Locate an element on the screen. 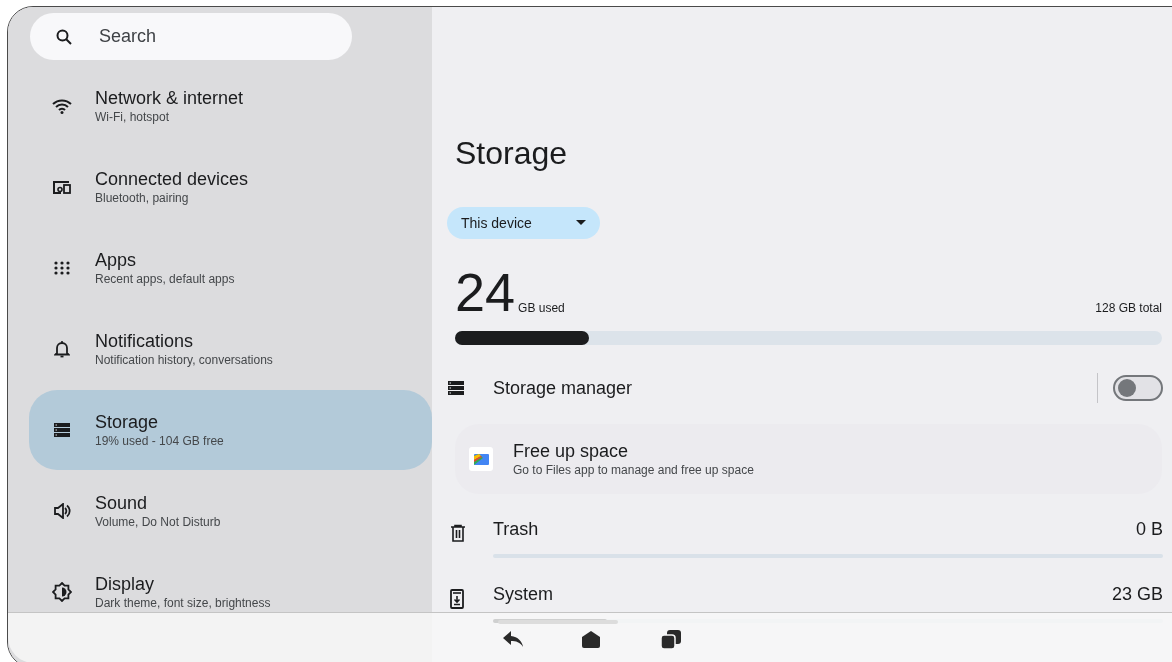 Image resolution: width=1172 pixels, height=662 pixels. free-up-space-title: Free up space is located at coordinates (571, 451).